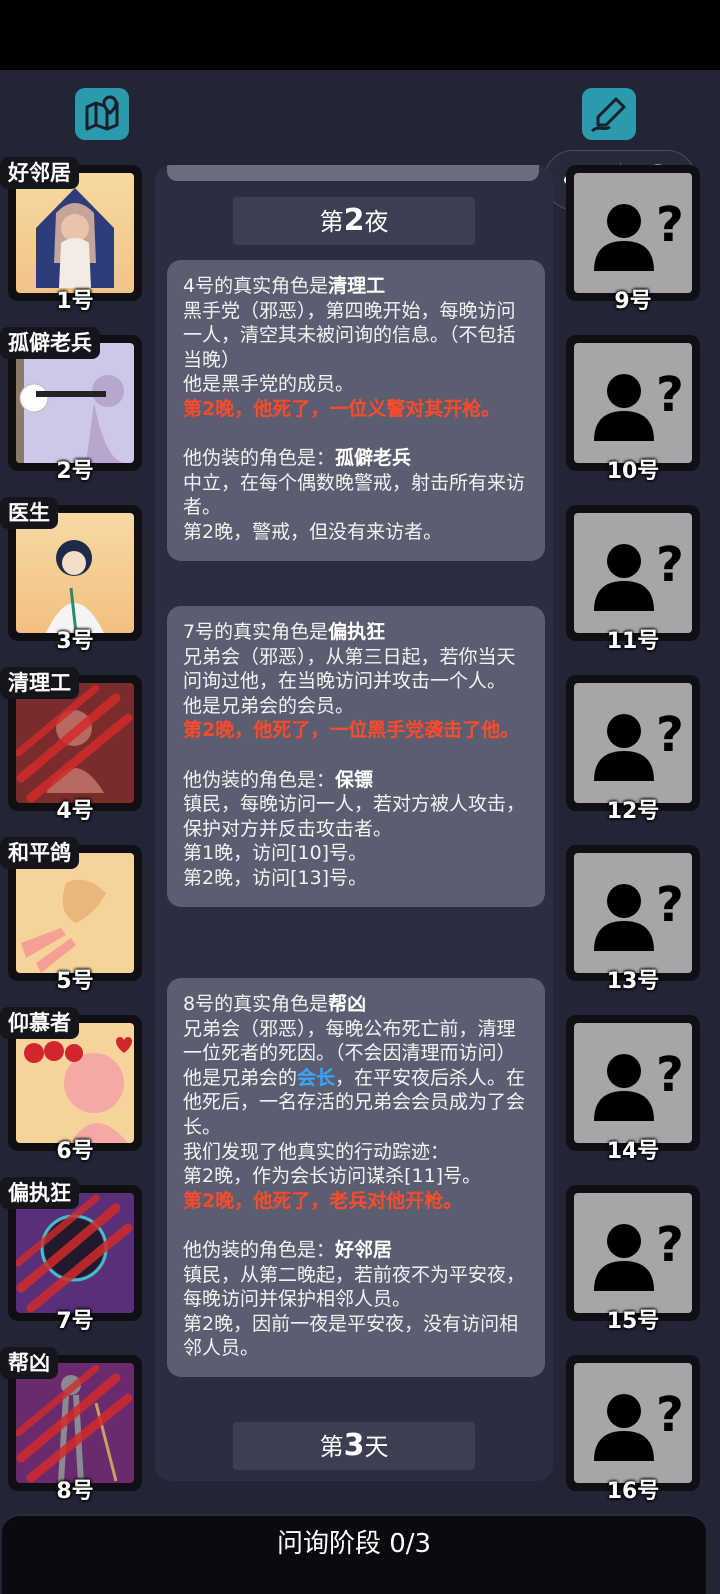  What do you see at coordinates (353, 173) in the screenshot?
I see `log-scroll-indicator` at bounding box center [353, 173].